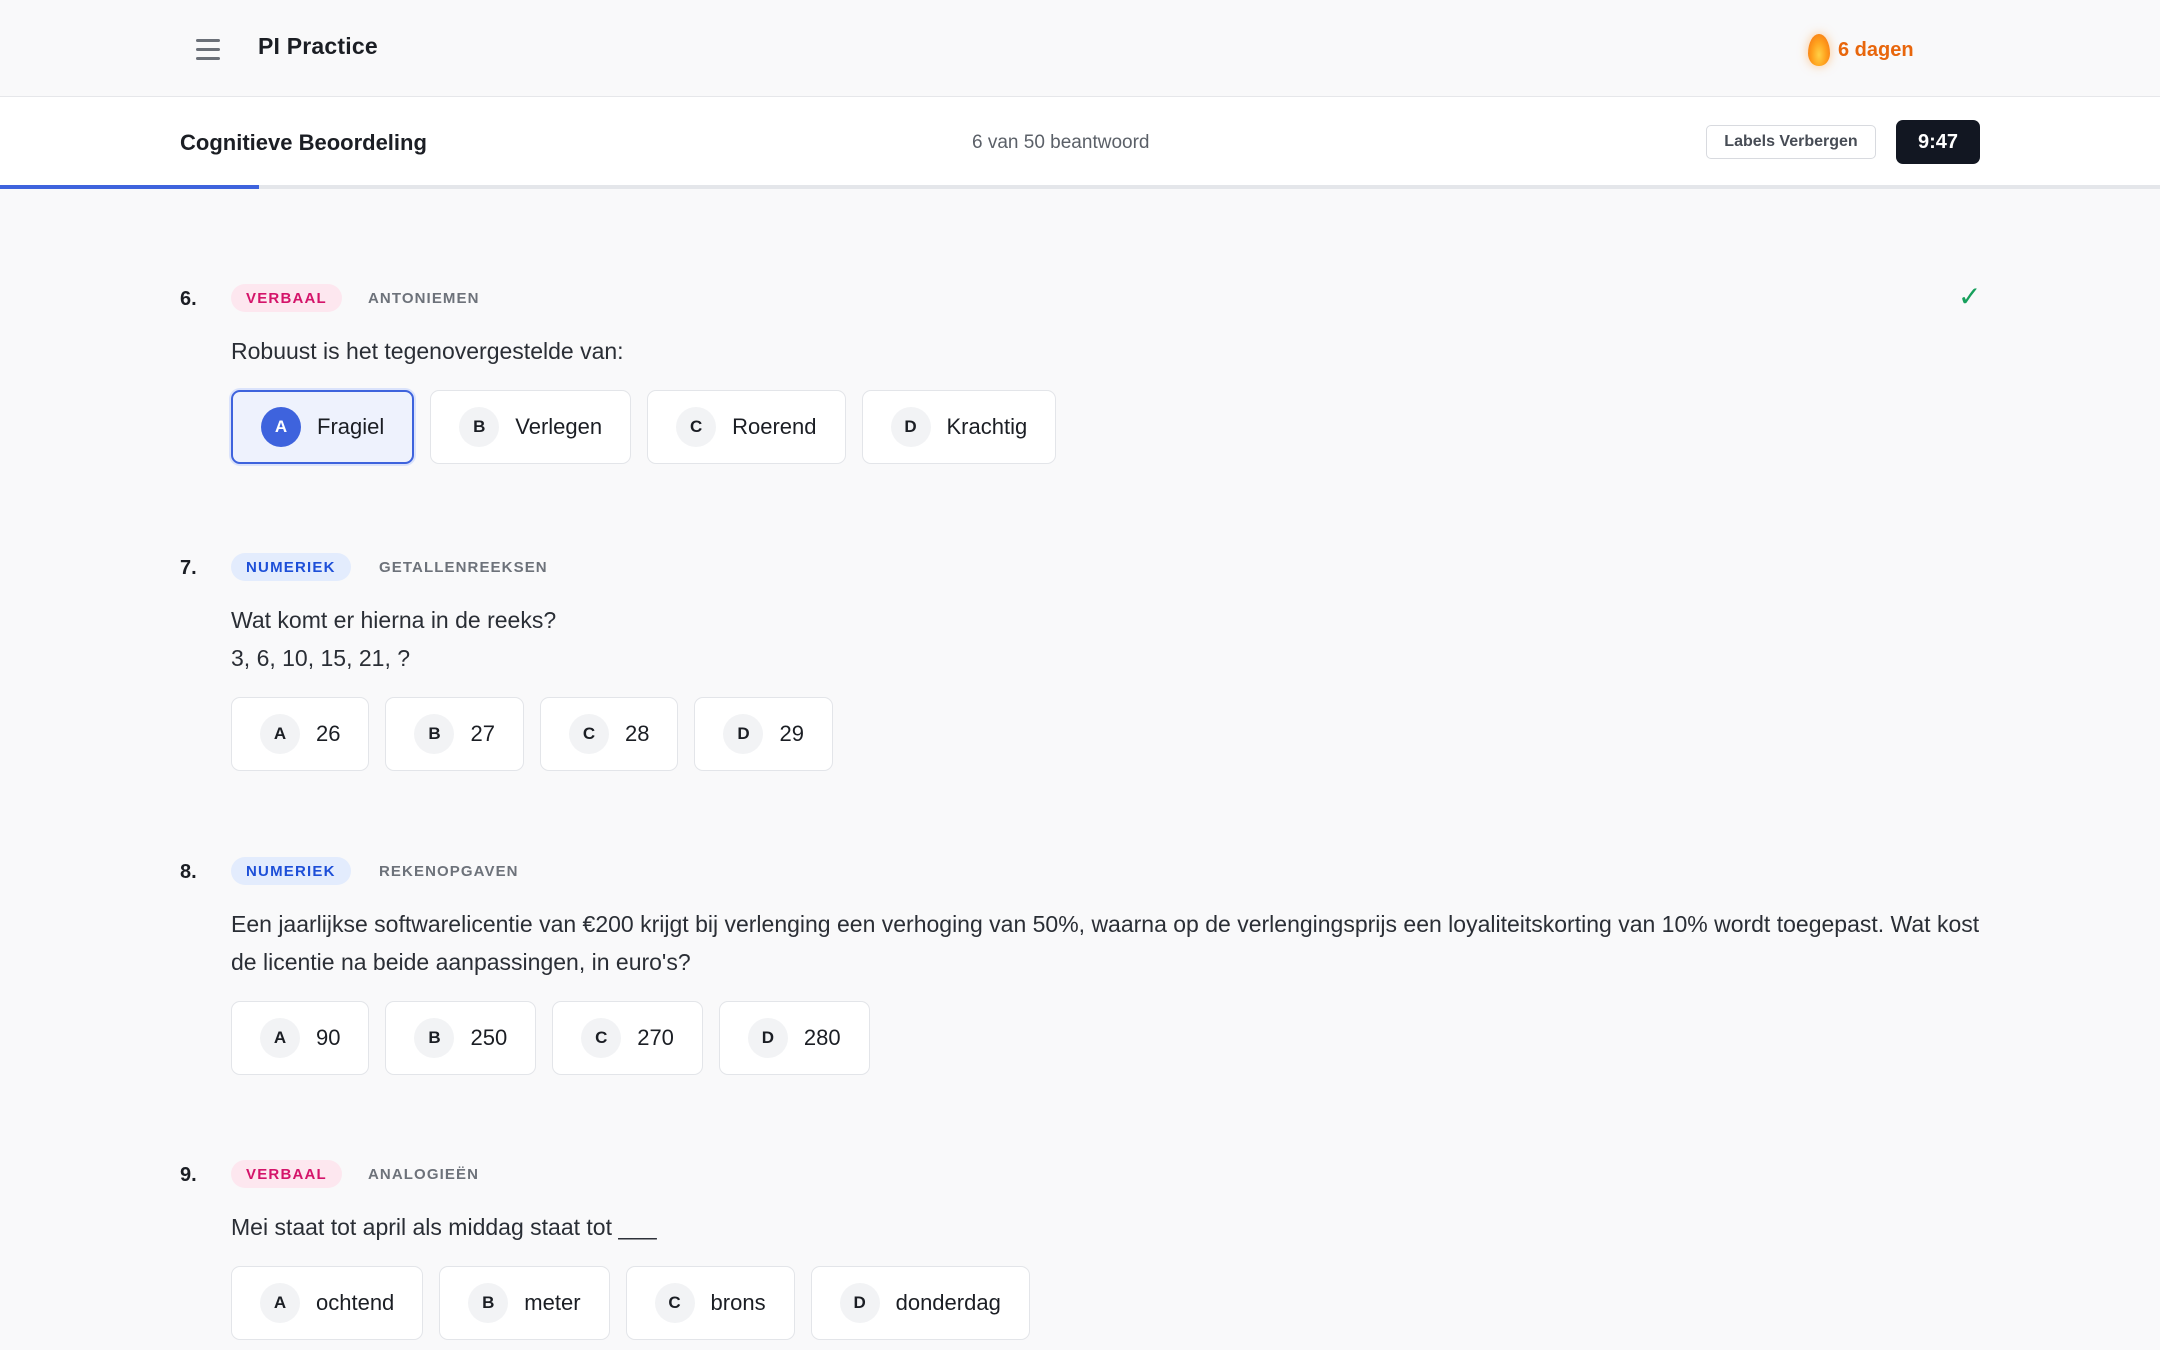  I want to click on option-c: C Roerend, so click(746, 427).